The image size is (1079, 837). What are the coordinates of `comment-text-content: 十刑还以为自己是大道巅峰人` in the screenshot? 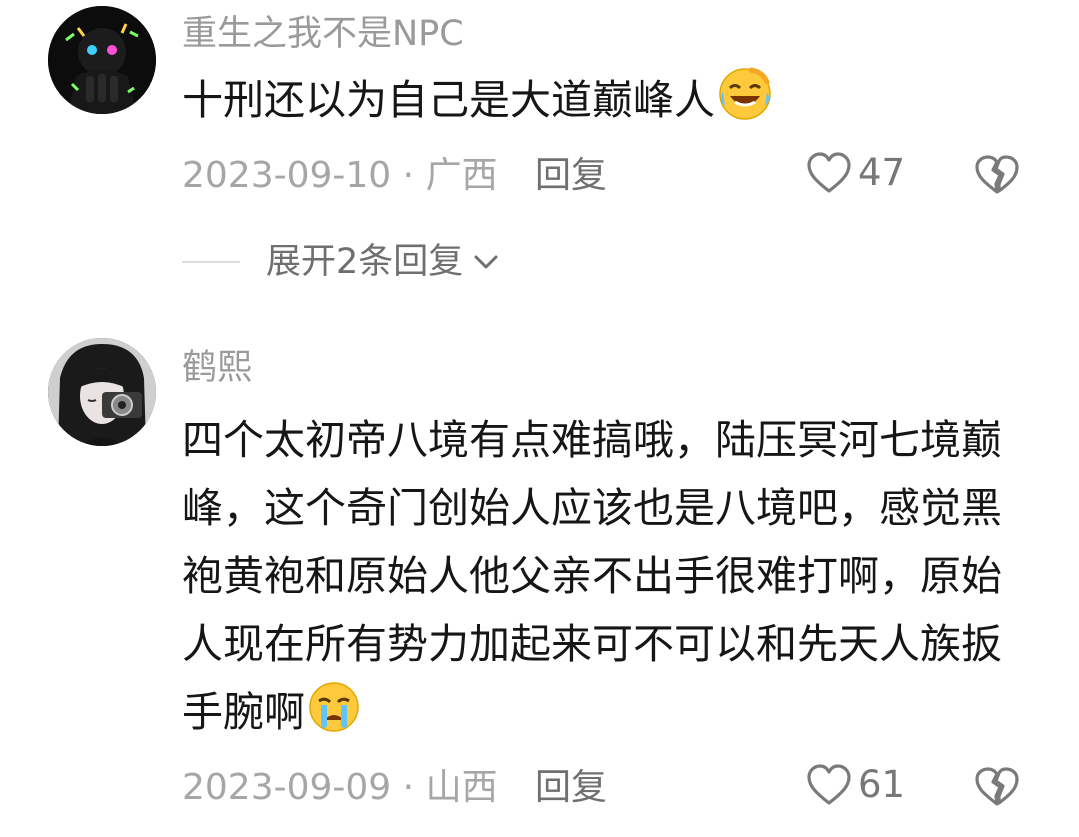 It's located at (448, 100).